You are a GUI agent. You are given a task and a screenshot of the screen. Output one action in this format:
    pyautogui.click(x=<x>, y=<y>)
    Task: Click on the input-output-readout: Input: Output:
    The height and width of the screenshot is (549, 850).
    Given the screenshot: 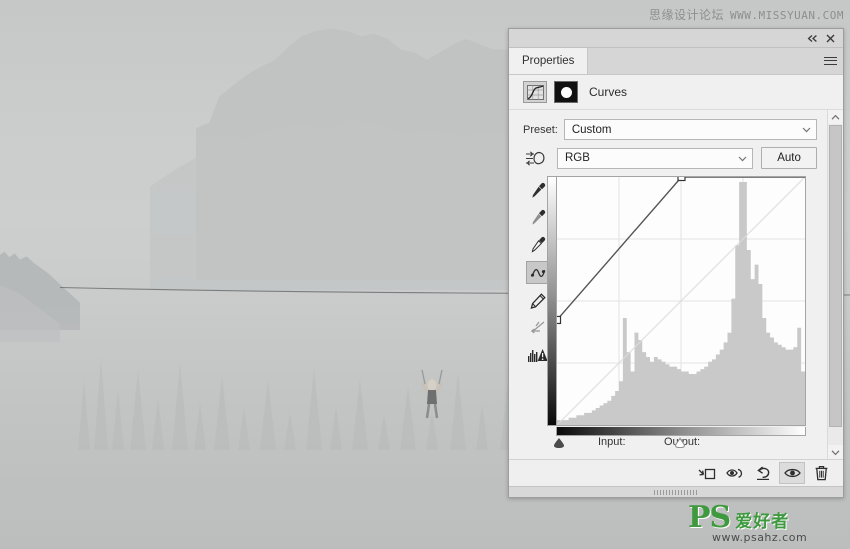 What is the action you would take?
    pyautogui.click(x=702, y=442)
    